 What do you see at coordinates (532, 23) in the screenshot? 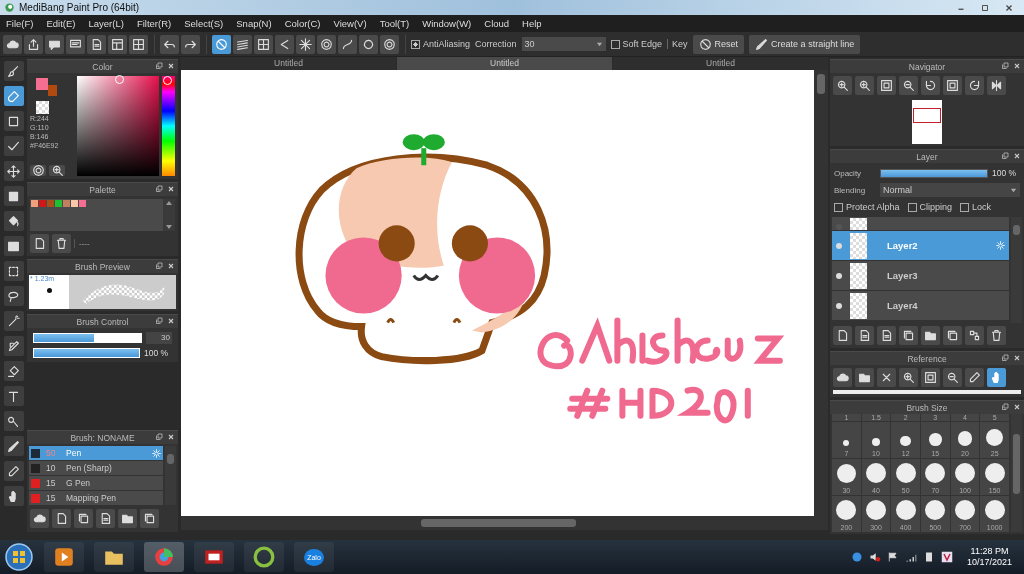
I see `menu-item: Help` at bounding box center [532, 23].